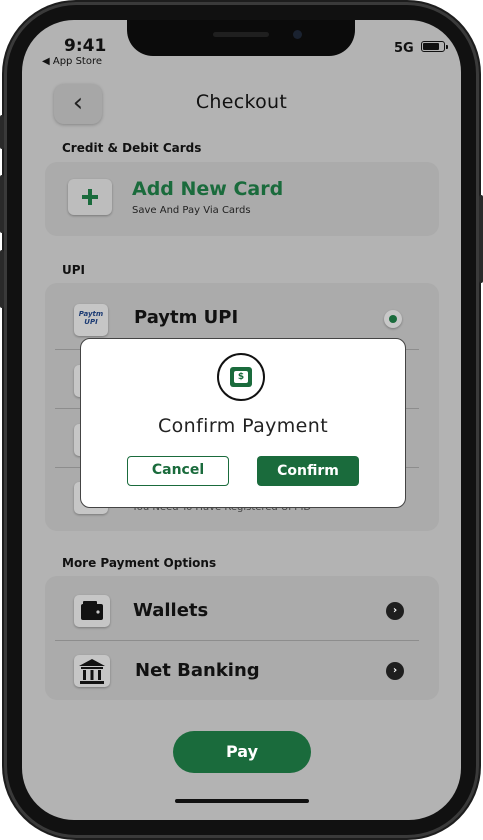  I want to click on home-indicator, so click(242, 801).